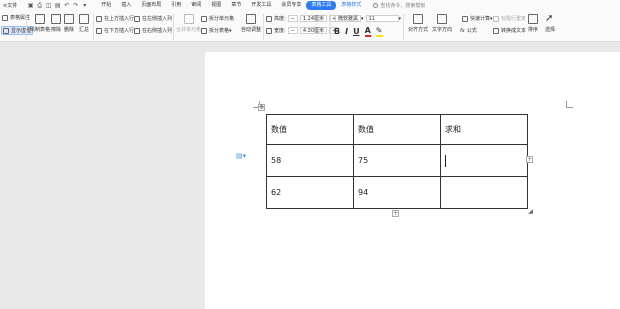 The height and width of the screenshot is (309, 620). I want to click on draw-table-button: 绘制表格, so click(40, 23).